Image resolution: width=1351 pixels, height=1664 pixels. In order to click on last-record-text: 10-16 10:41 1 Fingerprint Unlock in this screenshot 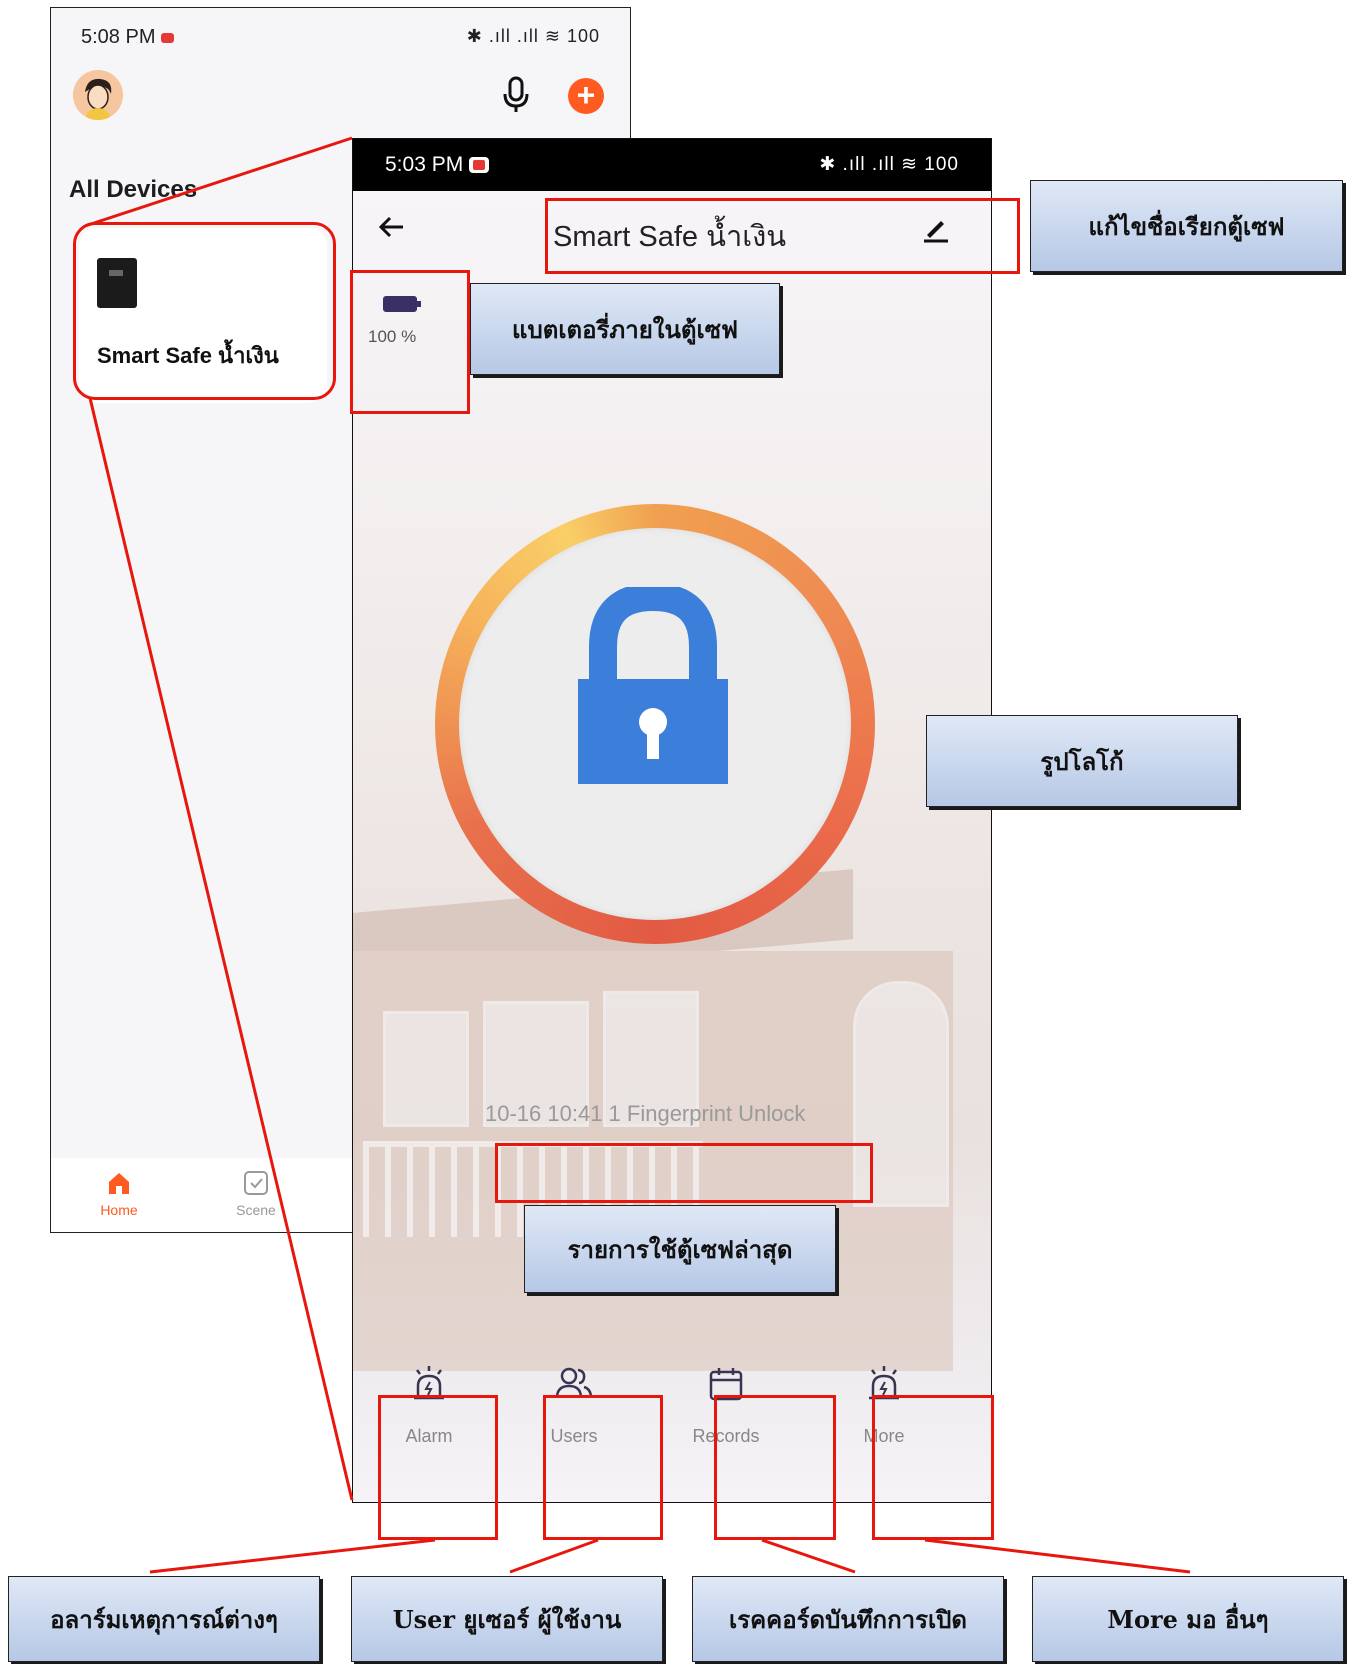, I will do `click(645, 1114)`.